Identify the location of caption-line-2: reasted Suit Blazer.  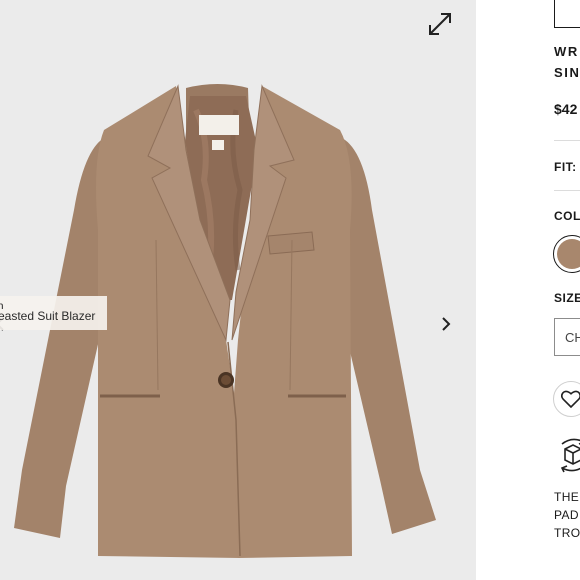
(48, 316).